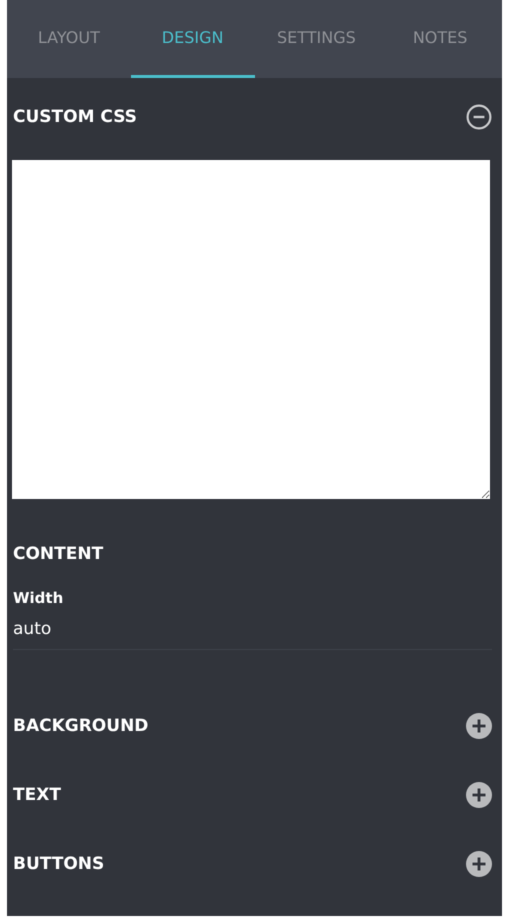 The height and width of the screenshot is (922, 510). Describe the element at coordinates (316, 39) in the screenshot. I see `tab: SETTINGS` at that location.